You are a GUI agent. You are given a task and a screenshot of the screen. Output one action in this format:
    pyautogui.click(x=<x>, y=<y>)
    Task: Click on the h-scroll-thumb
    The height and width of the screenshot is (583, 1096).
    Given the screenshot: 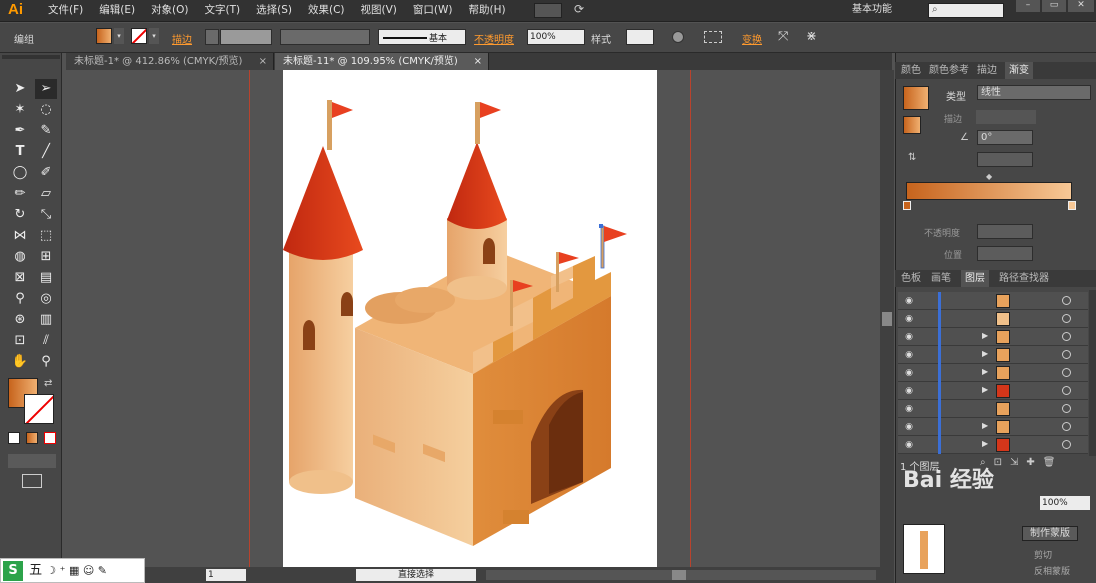 What is the action you would take?
    pyautogui.click(x=679, y=575)
    